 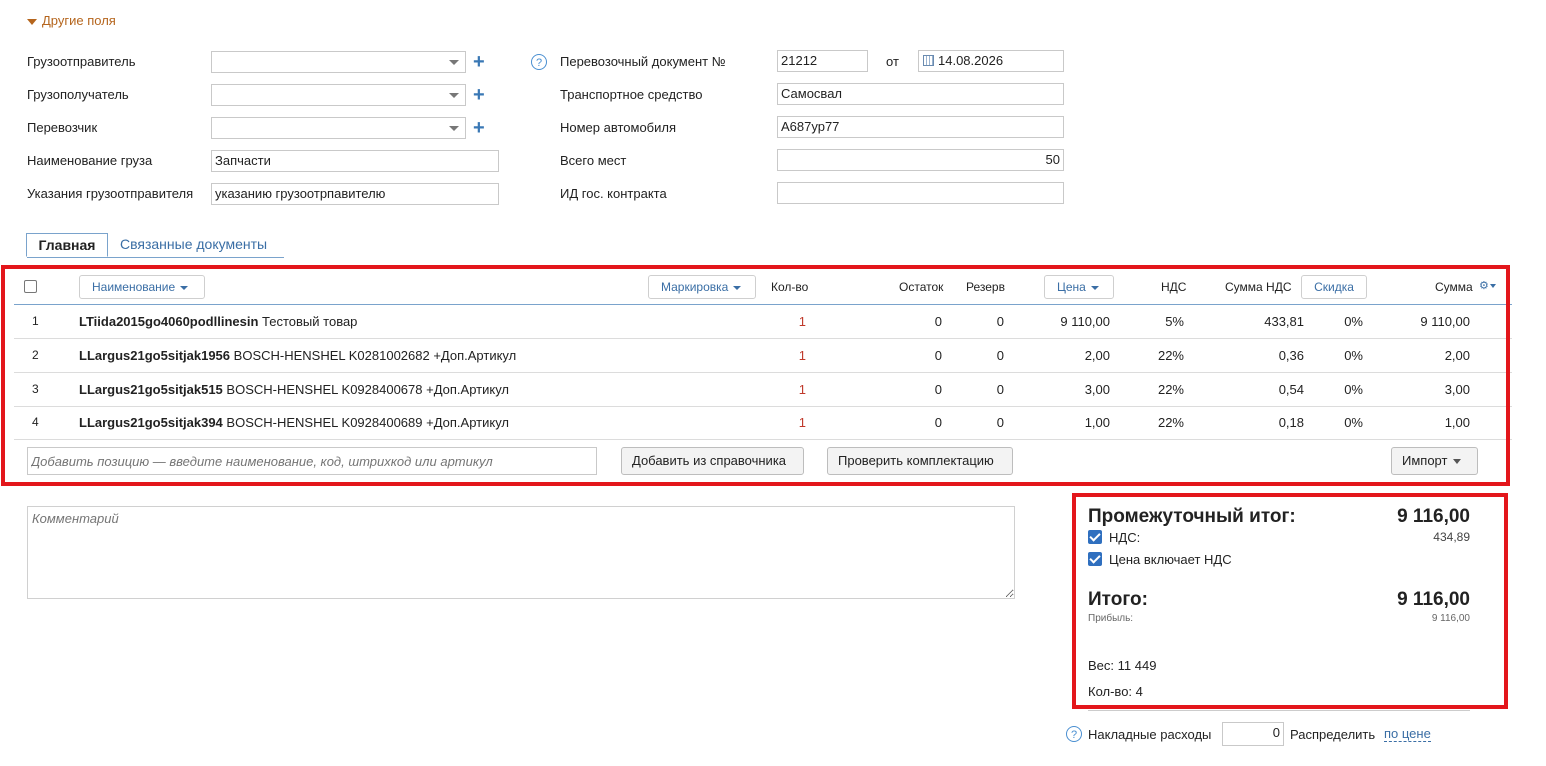 I want to click on vat-label: НДС:, so click(x=1125, y=537).